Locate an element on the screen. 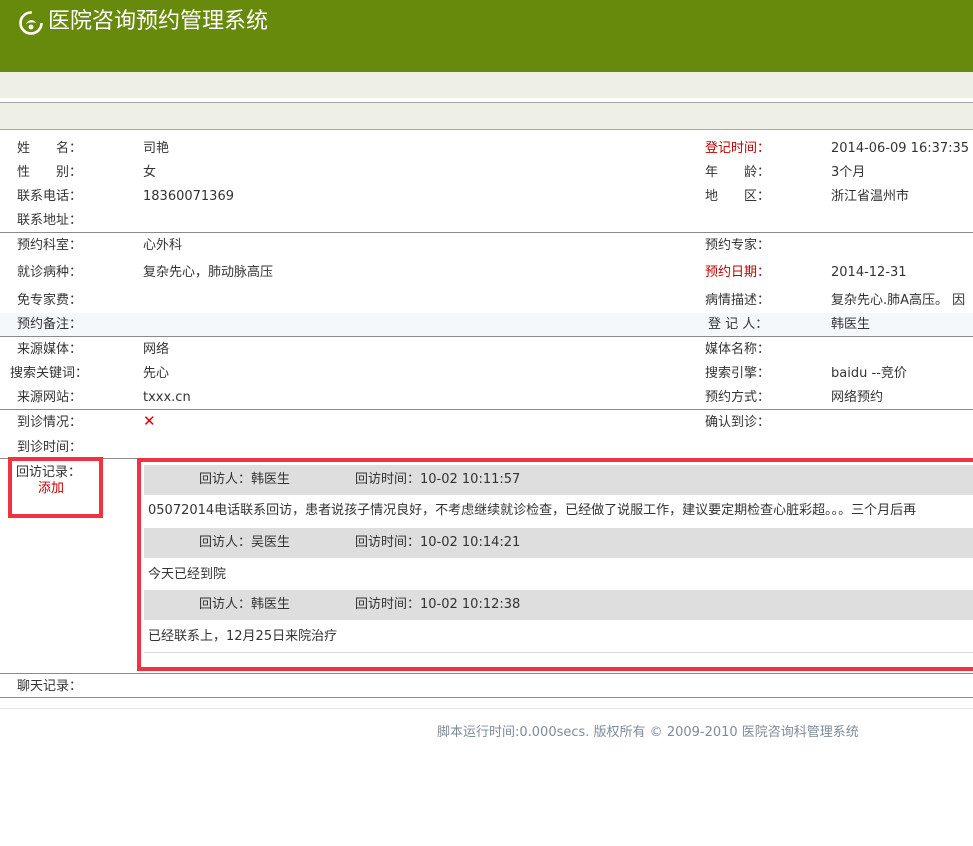 This screenshot has width=973, height=846. confirm-visit-label: 确认到诊： is located at coordinates (738, 422).